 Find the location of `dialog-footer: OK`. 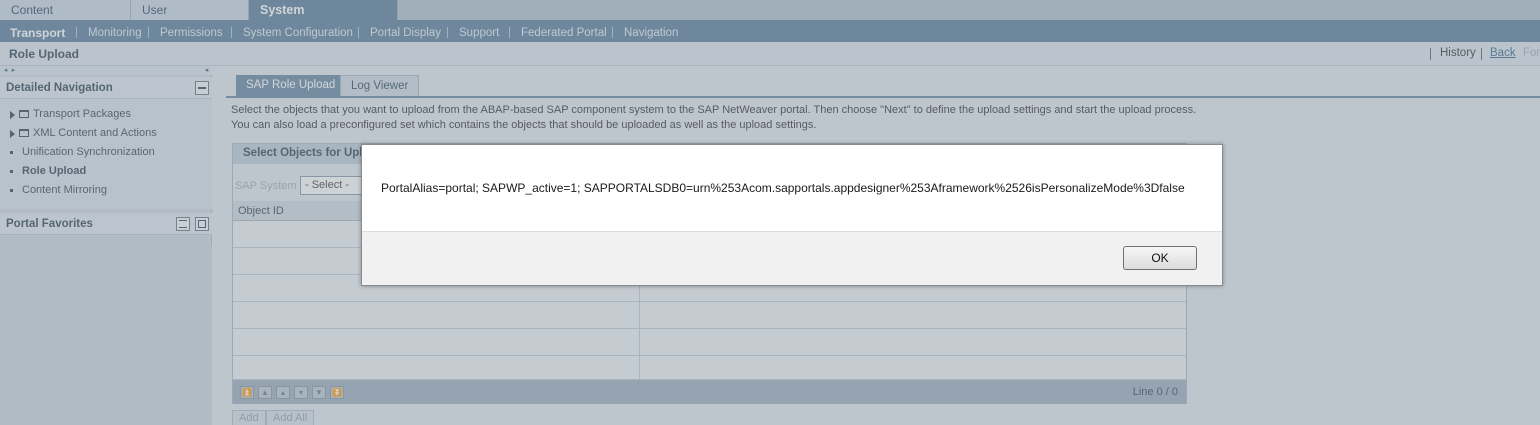

dialog-footer: OK is located at coordinates (792, 258).